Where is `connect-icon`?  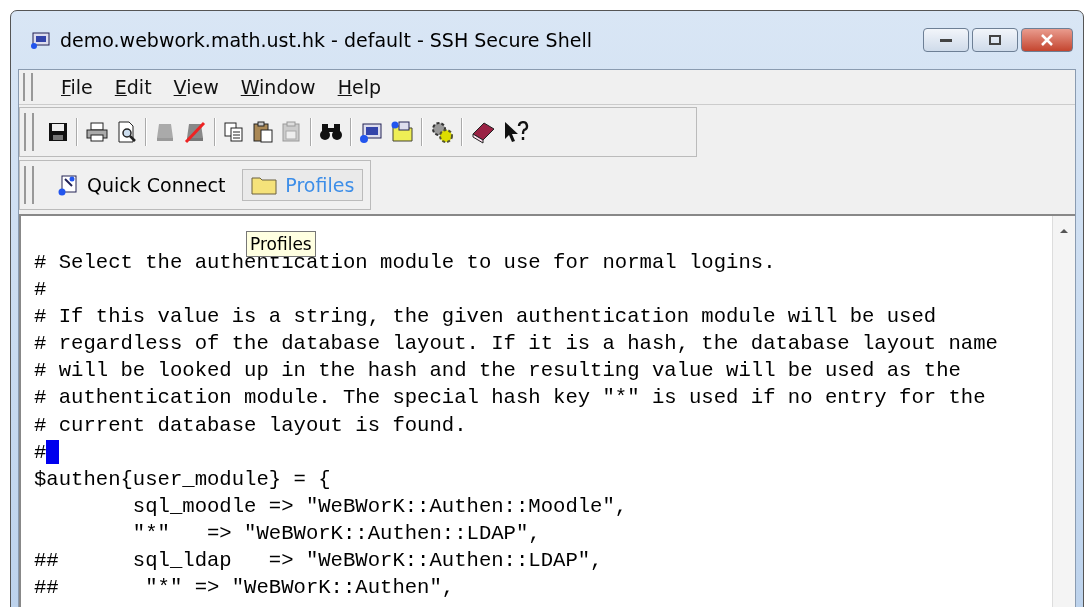 connect-icon is located at coordinates (68, 185).